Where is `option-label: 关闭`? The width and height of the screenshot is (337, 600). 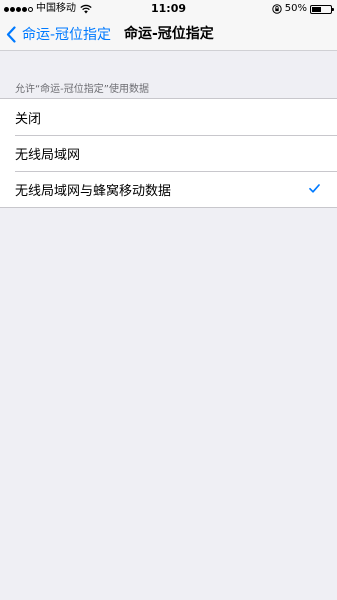
option-label: 关闭 is located at coordinates (28, 119).